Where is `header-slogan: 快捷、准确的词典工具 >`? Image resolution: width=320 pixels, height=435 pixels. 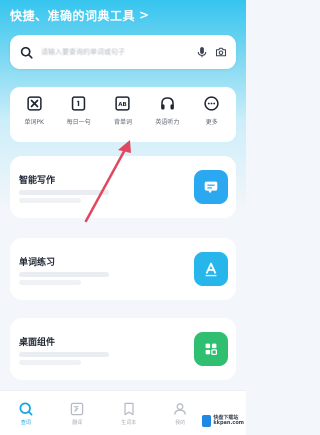 header-slogan: 快捷、准确的词典工具 > is located at coordinates (80, 15).